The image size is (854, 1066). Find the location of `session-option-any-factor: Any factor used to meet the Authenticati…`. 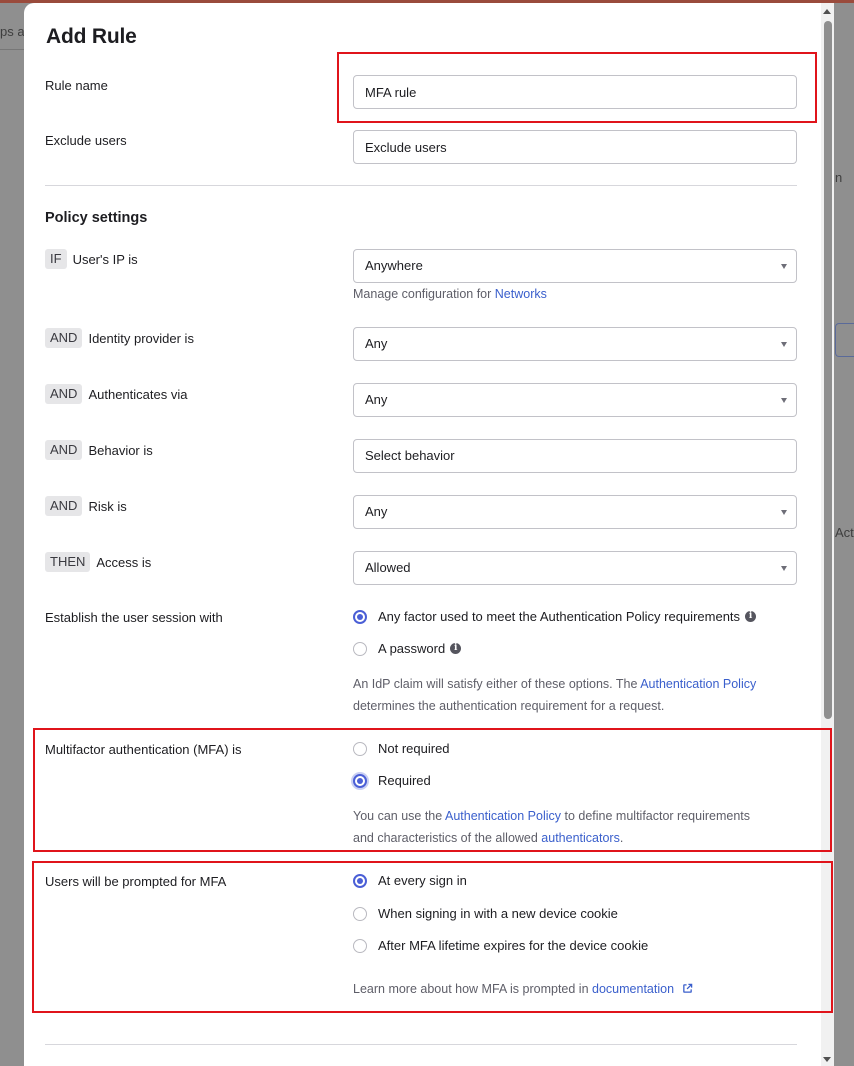

session-option-any-factor: Any factor used to meet the Authenticati… is located at coordinates (555, 616).